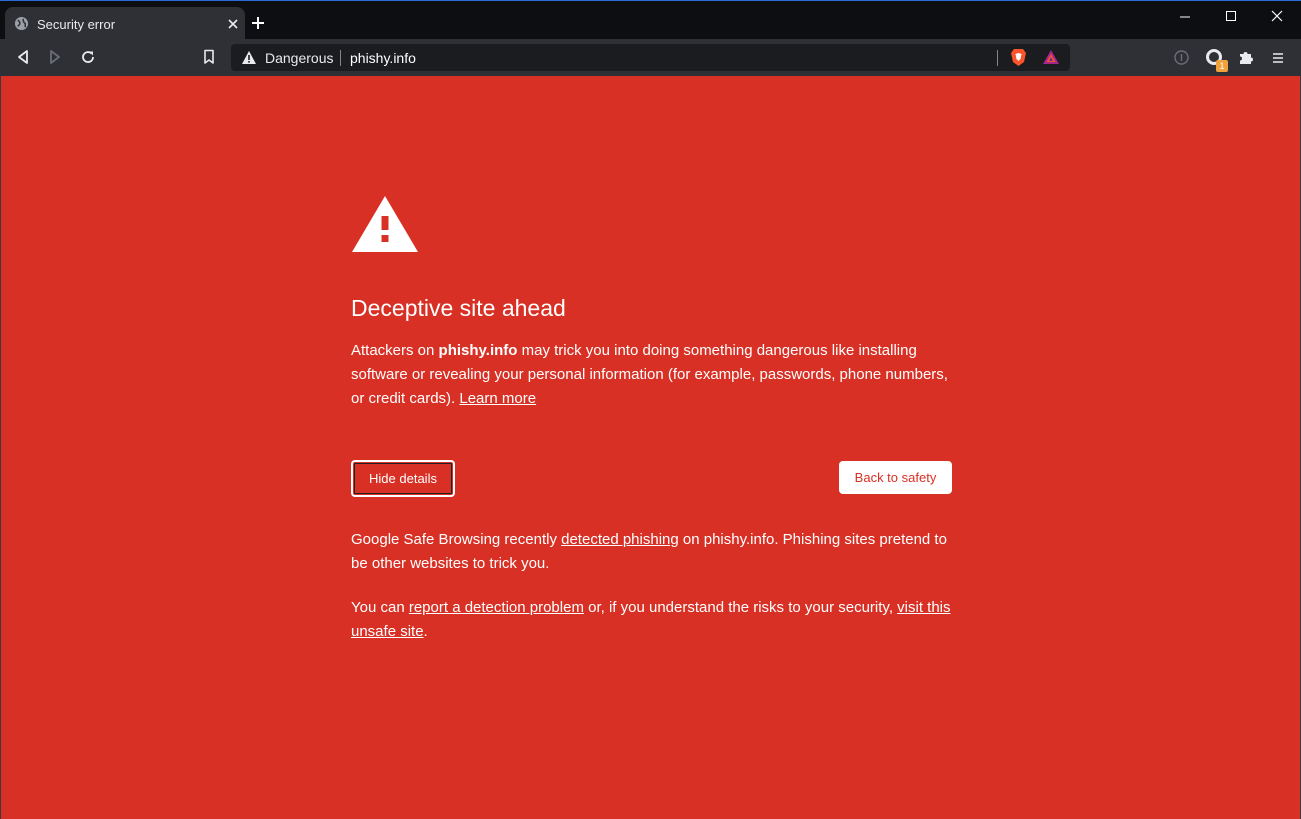  Describe the element at coordinates (496, 607) in the screenshot. I see `report-detection-problem-link: report a detection problem` at that location.